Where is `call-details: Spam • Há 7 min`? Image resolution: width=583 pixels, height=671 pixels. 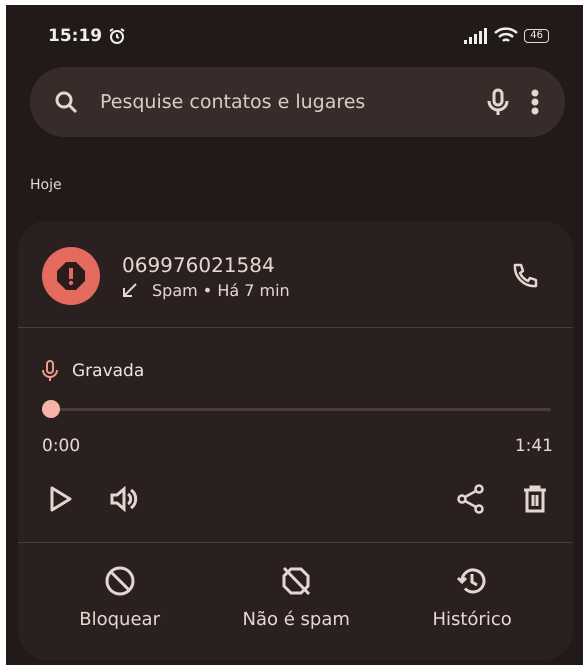 call-details: Spam • Há 7 min is located at coordinates (221, 290).